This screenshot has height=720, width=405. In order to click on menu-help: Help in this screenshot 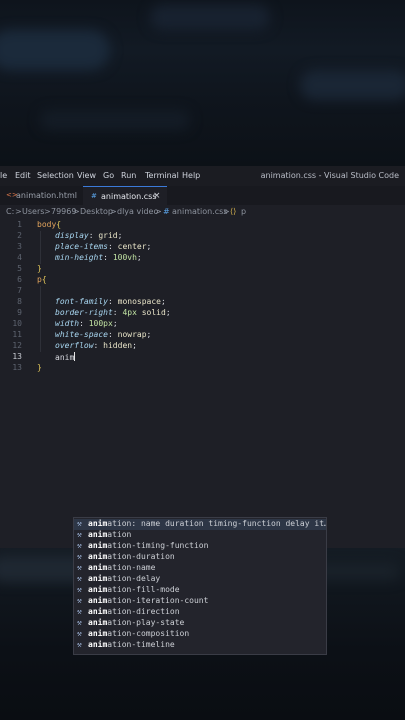, I will do `click(191, 175)`.